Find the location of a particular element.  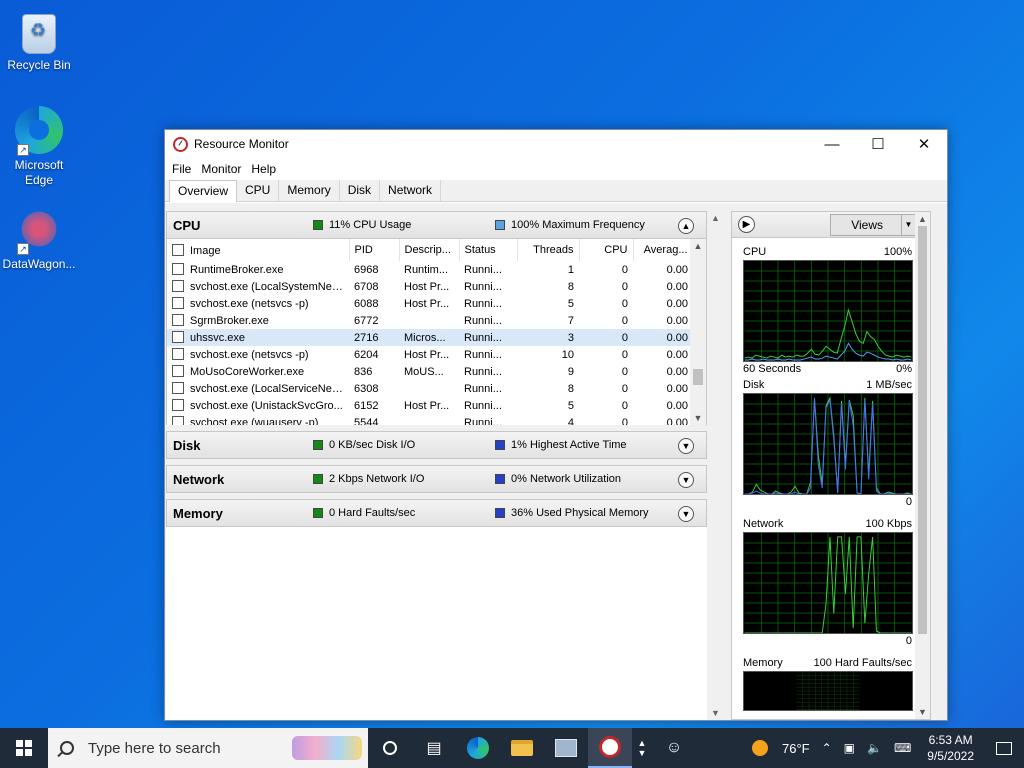

tab-network: Network is located at coordinates (411, 190).